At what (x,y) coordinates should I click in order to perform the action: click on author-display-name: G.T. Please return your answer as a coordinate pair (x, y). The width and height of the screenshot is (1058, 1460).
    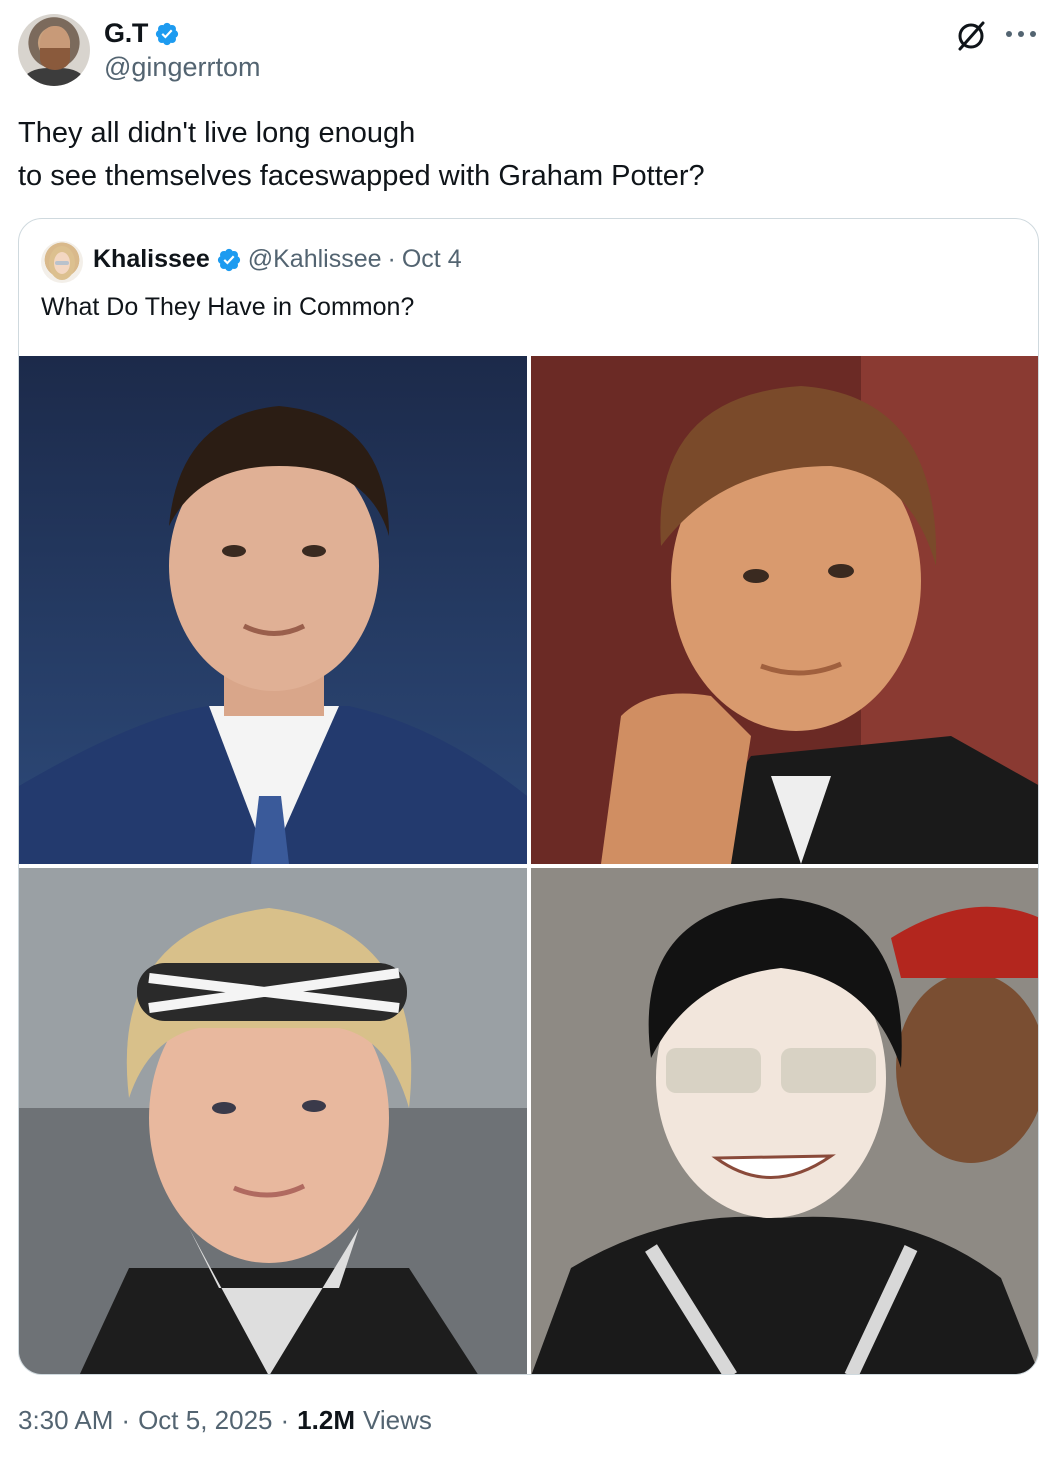
    Looking at the image, I should click on (126, 33).